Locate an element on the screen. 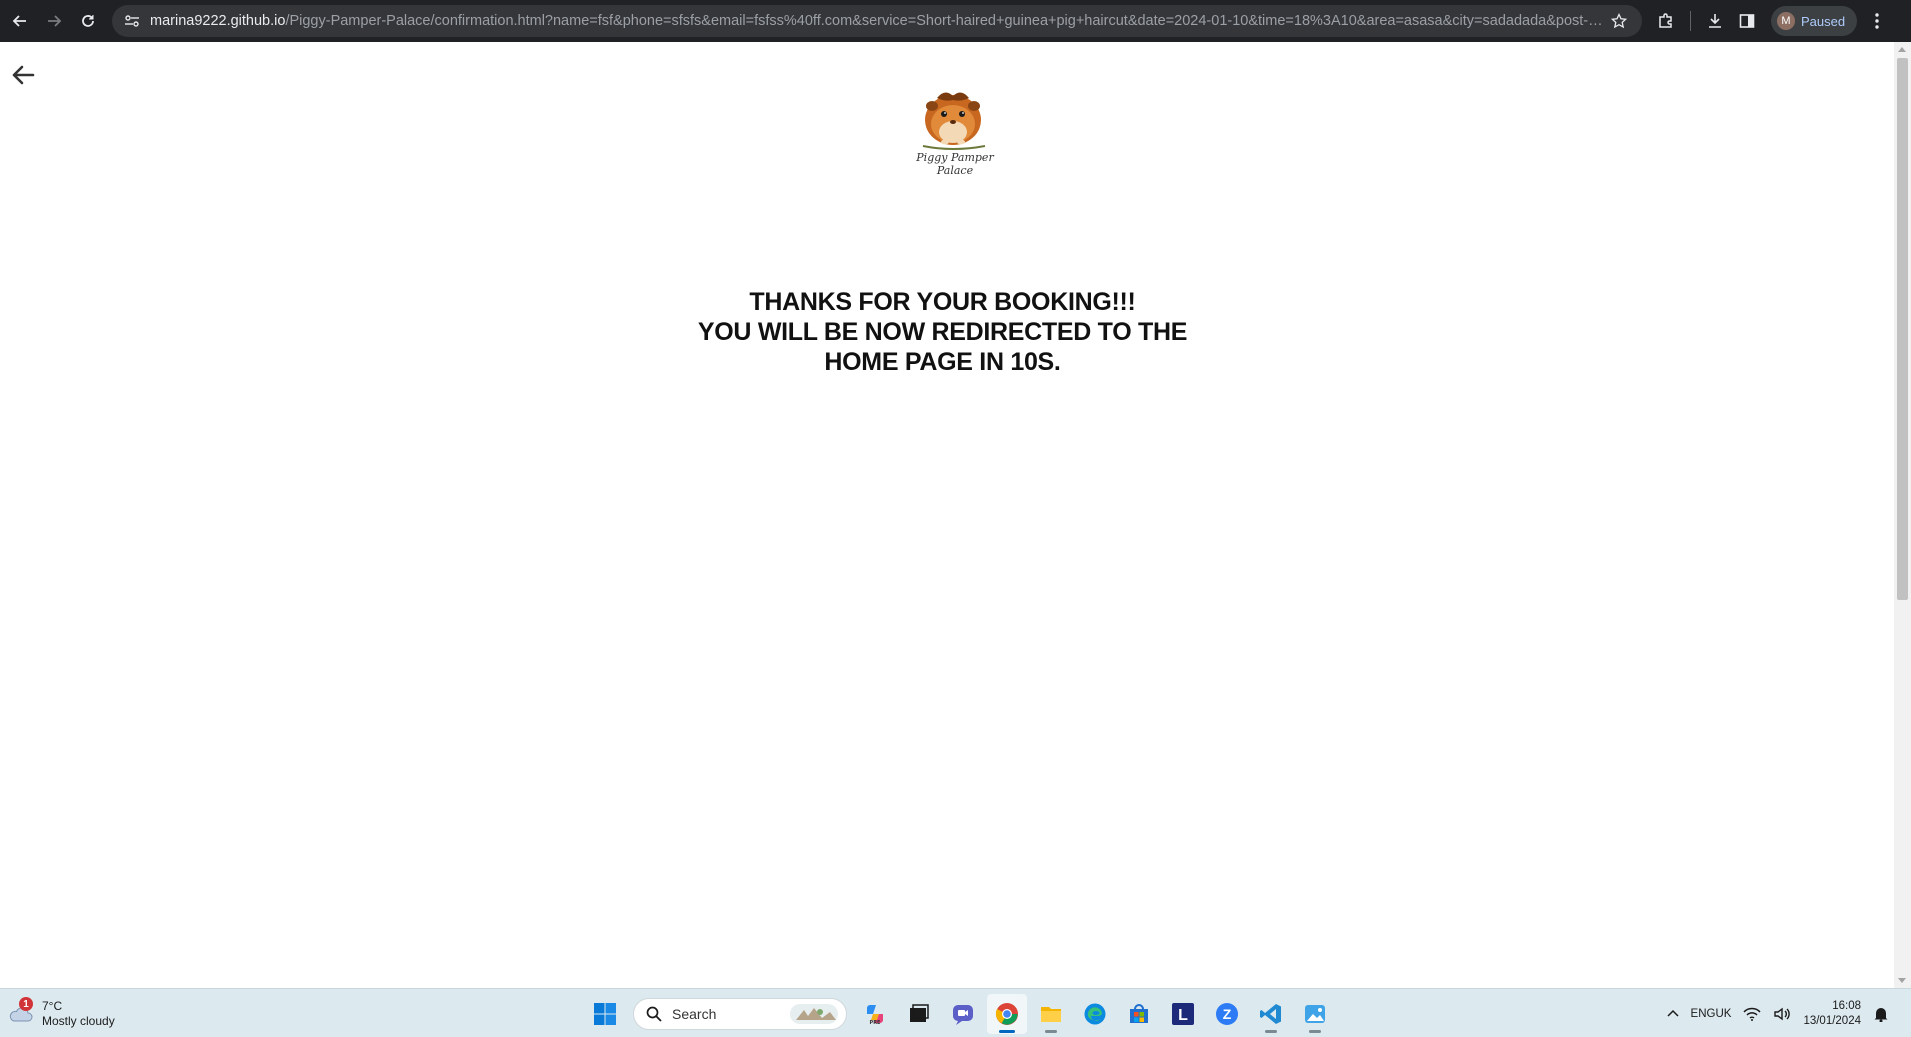 Image resolution: width=1911 pixels, height=1037 pixels. system-tray: ENG UK 16:08 13/01/2024 is located at coordinates (1778, 1013).